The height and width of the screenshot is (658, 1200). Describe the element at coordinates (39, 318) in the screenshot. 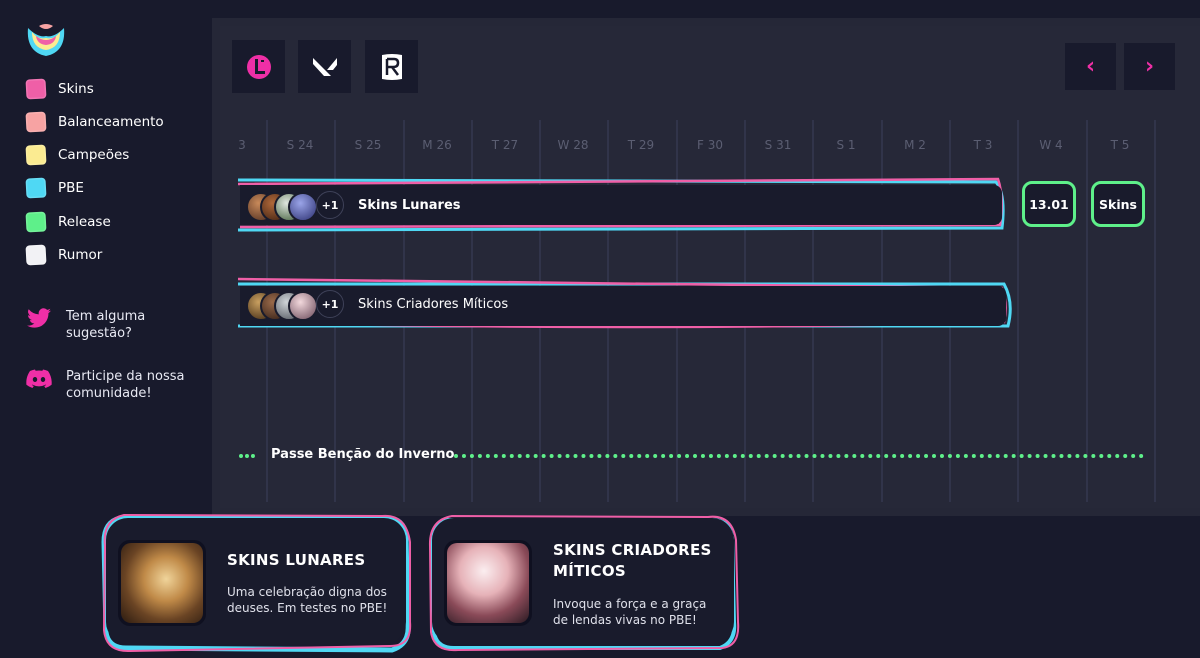

I see `twitter-icon` at that location.